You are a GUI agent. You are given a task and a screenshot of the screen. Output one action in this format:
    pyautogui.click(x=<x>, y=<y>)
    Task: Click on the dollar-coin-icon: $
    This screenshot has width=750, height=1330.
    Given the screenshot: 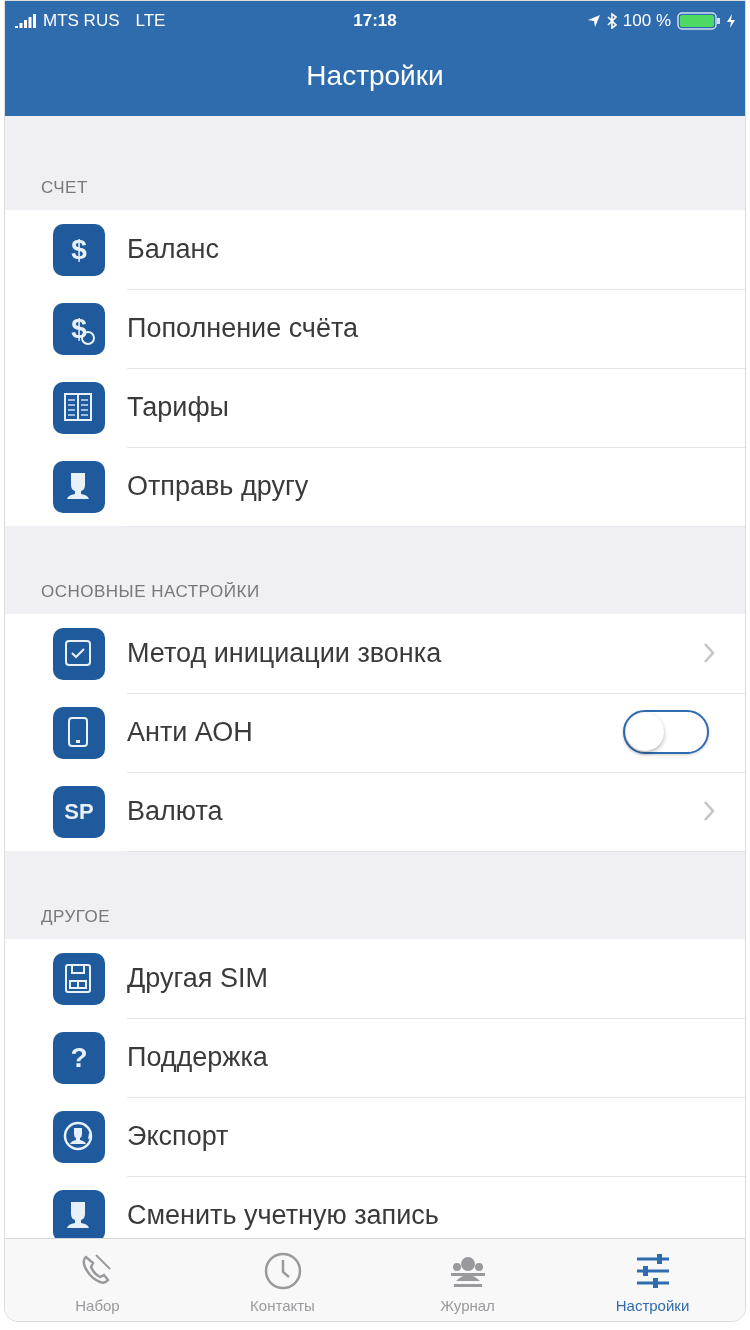 What is the action you would take?
    pyautogui.click(x=79, y=328)
    